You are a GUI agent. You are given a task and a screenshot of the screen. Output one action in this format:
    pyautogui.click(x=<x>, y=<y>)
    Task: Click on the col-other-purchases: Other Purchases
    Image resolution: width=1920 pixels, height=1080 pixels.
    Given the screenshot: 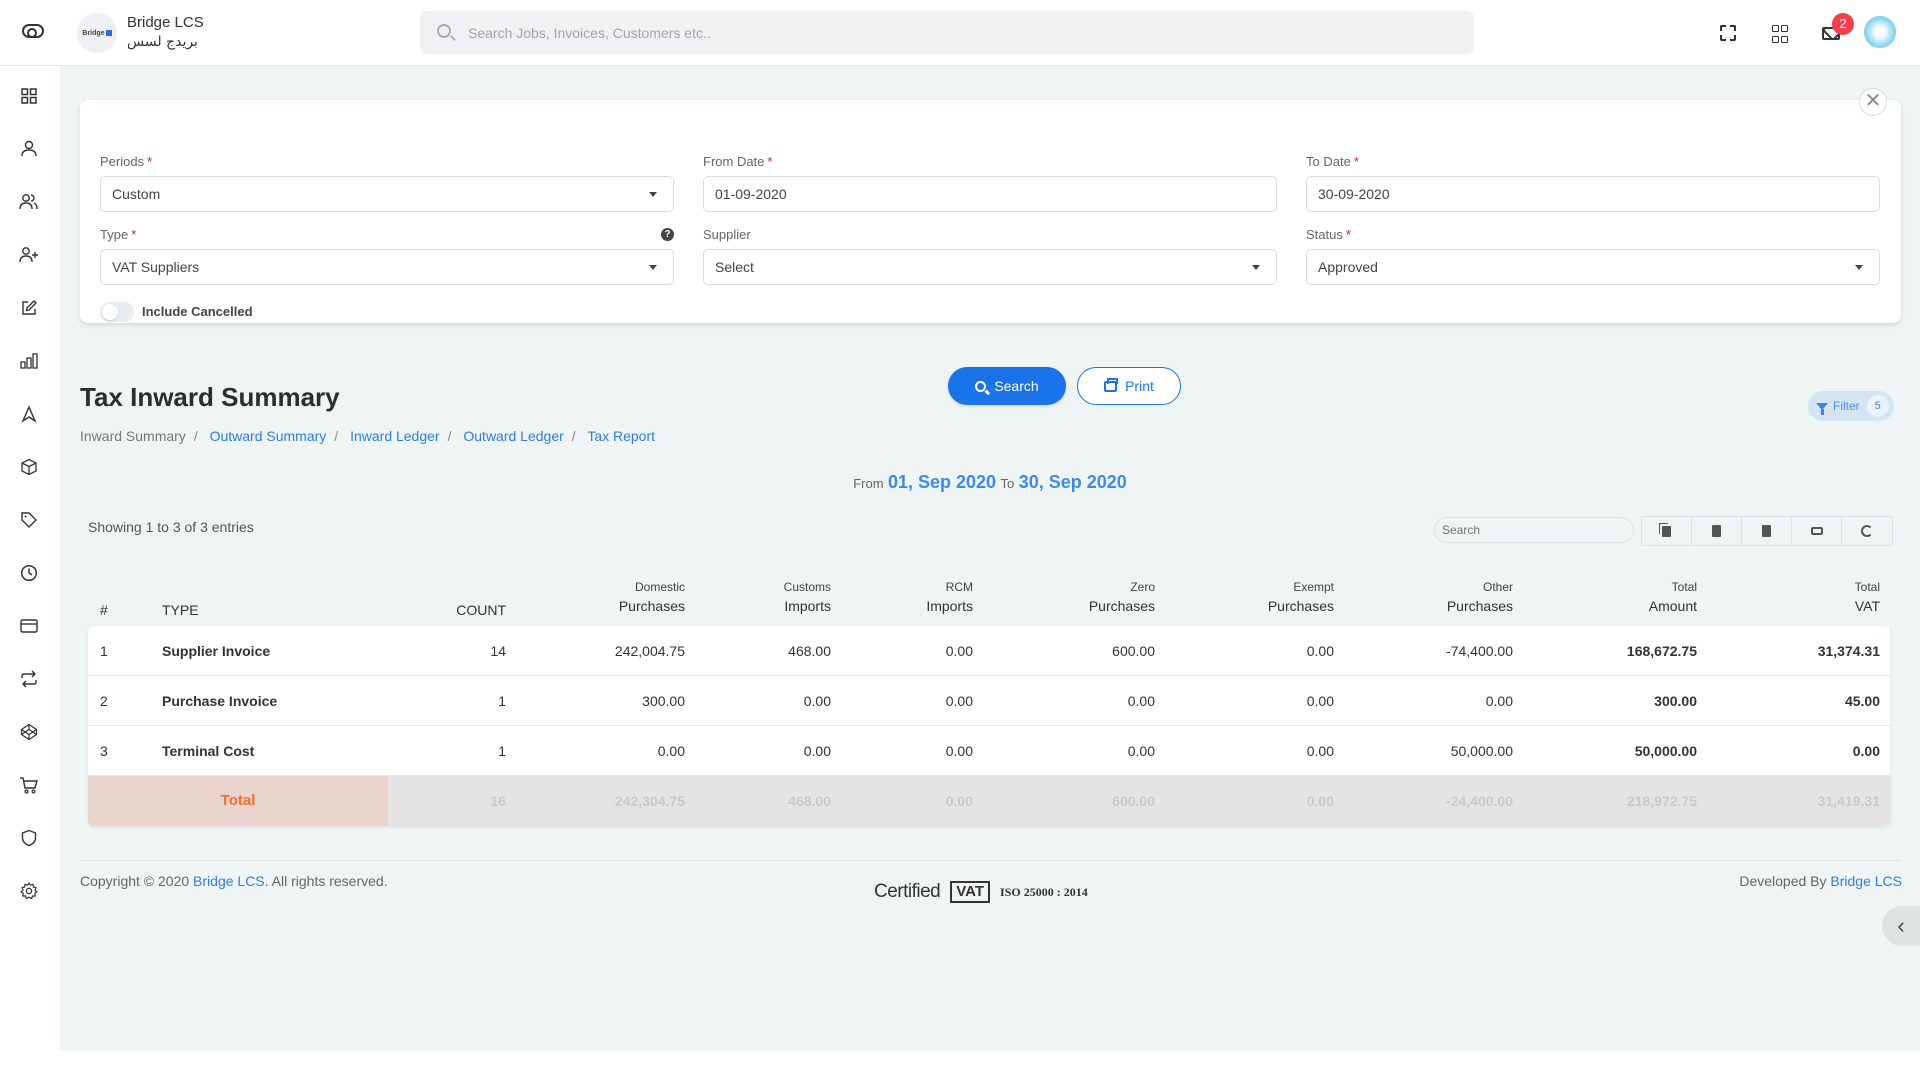 What is the action you would take?
    pyautogui.click(x=1480, y=597)
    